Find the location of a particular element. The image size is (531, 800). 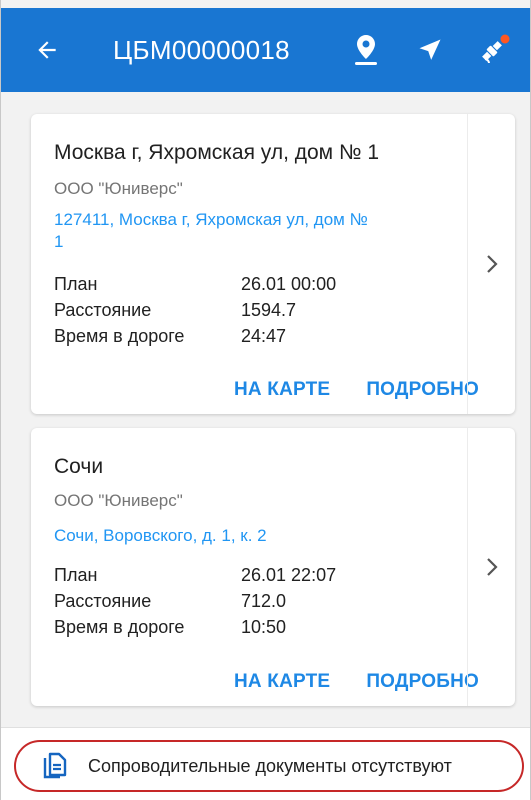

documents-button: Сопроводительные документы отсутствуют is located at coordinates (269, 766).